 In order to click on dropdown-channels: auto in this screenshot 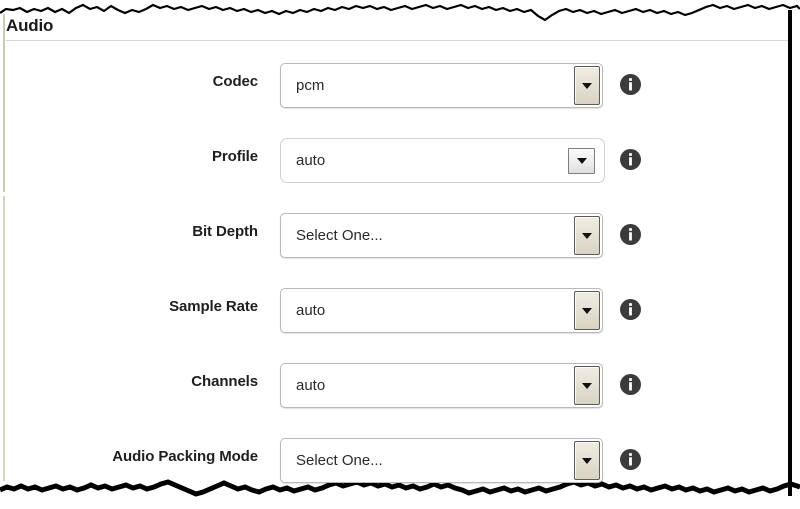, I will do `click(441, 385)`.